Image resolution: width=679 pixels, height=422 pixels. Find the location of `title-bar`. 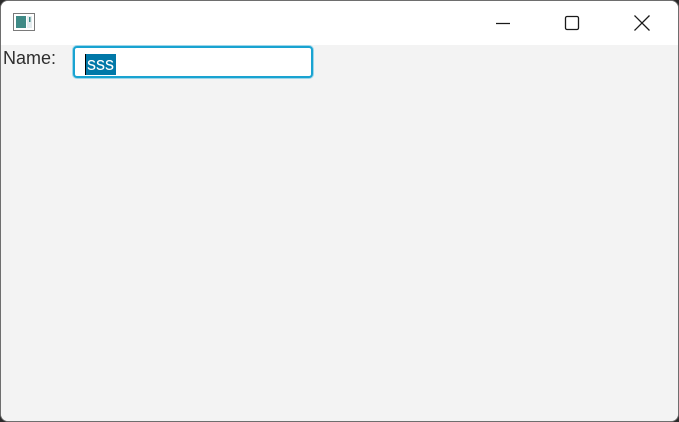

title-bar is located at coordinates (339, 23).